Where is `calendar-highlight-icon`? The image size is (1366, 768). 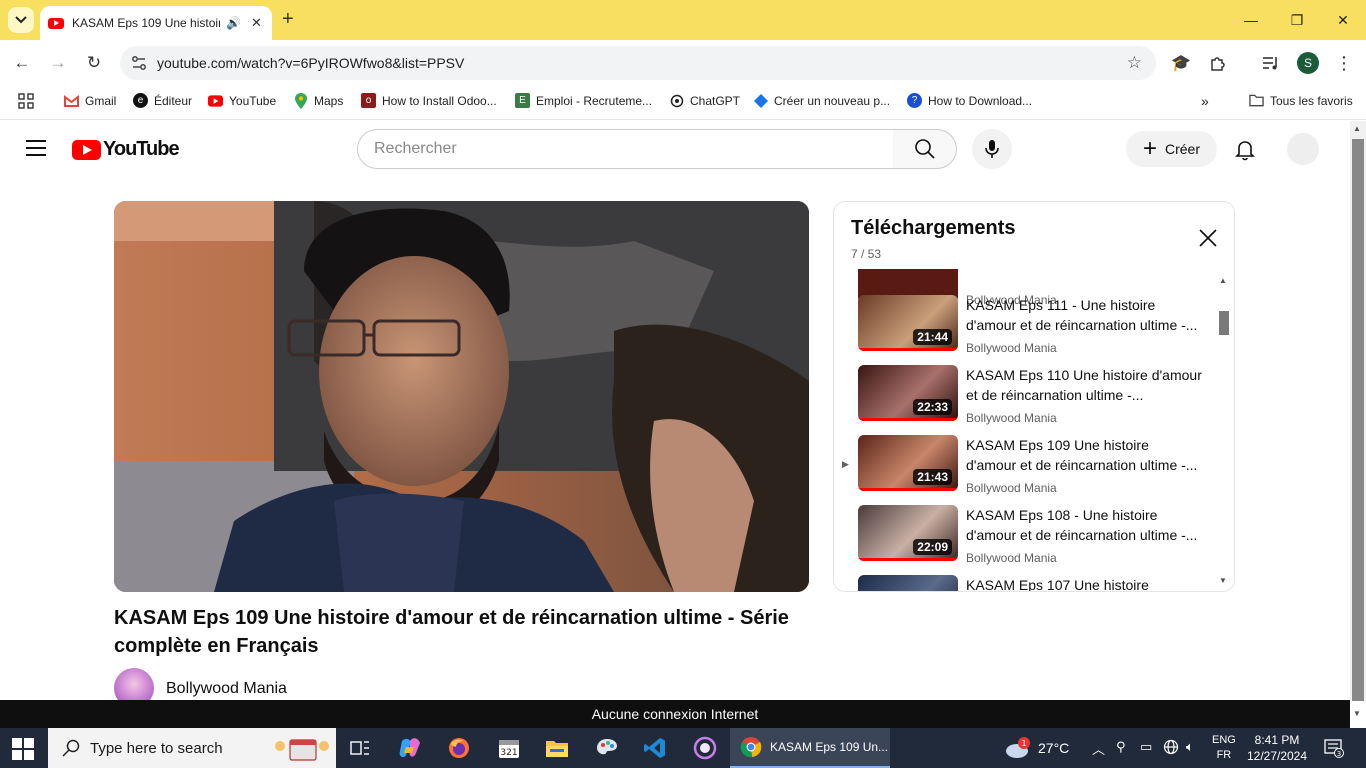 calendar-highlight-icon is located at coordinates (302, 750).